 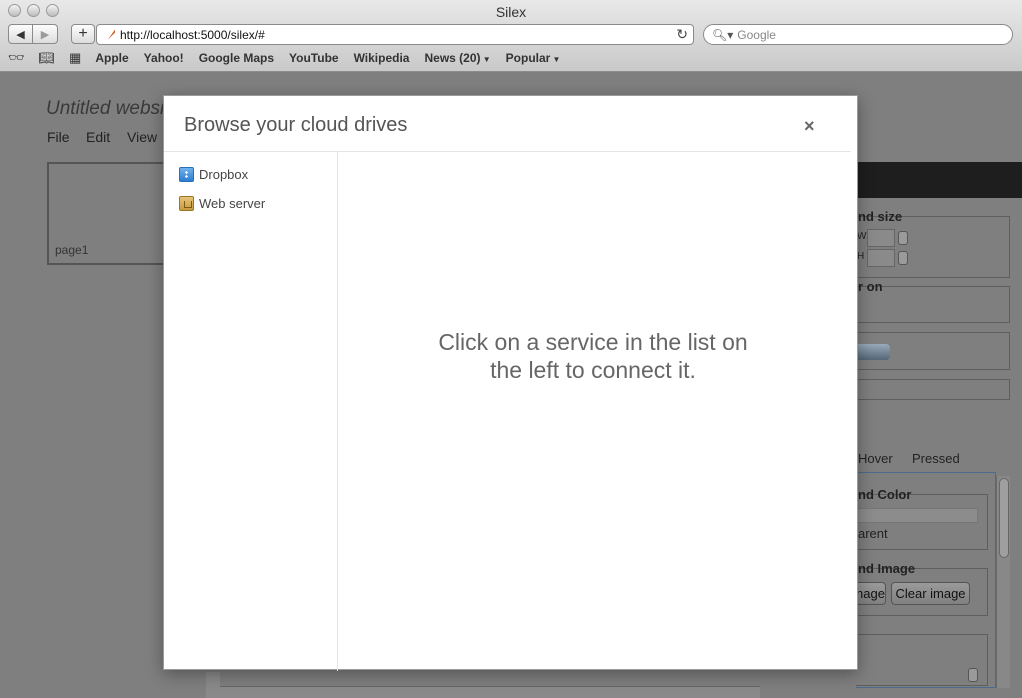 I want to click on menu-file: File, so click(x=58, y=137).